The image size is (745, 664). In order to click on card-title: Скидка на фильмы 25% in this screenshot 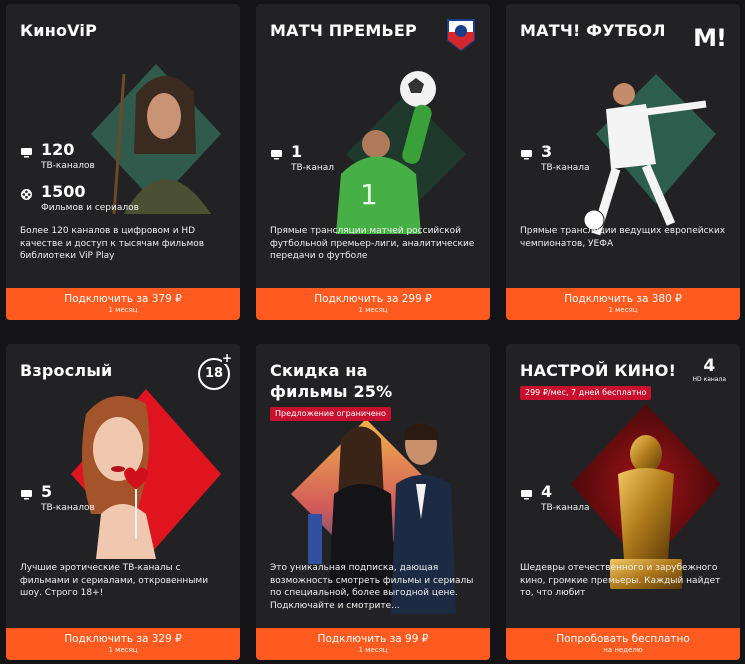, I will do `click(331, 381)`.